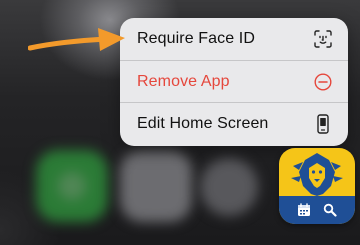 The height and width of the screenshot is (245, 360). Describe the element at coordinates (317, 174) in the screenshot. I see `lion-logo-icon` at that location.